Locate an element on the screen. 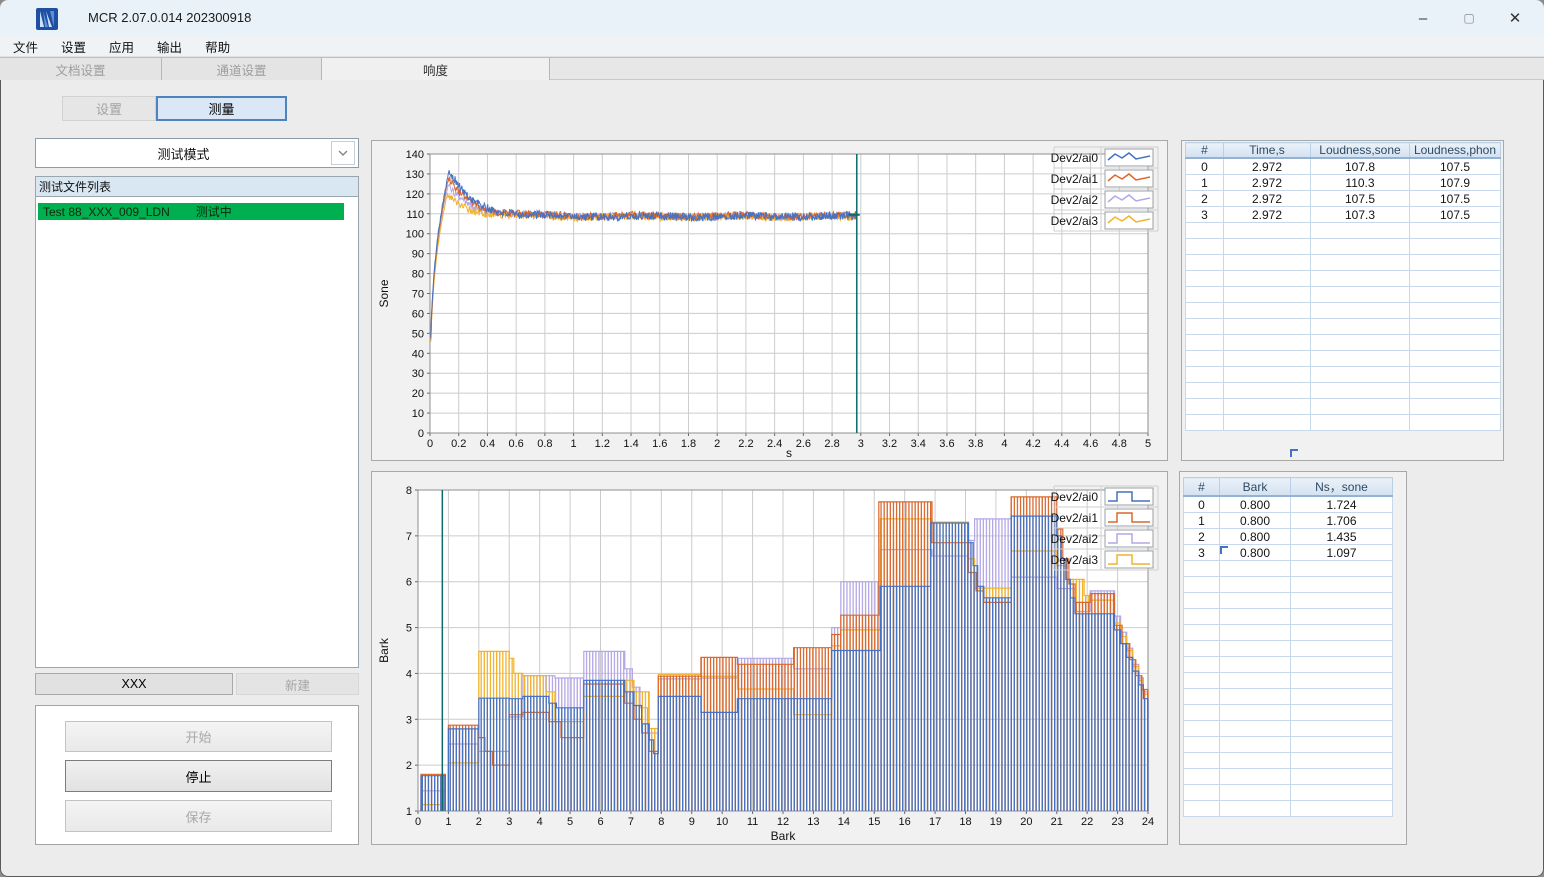  table-row: 1 2.972 110.3 107.9 is located at coordinates (1343, 182).